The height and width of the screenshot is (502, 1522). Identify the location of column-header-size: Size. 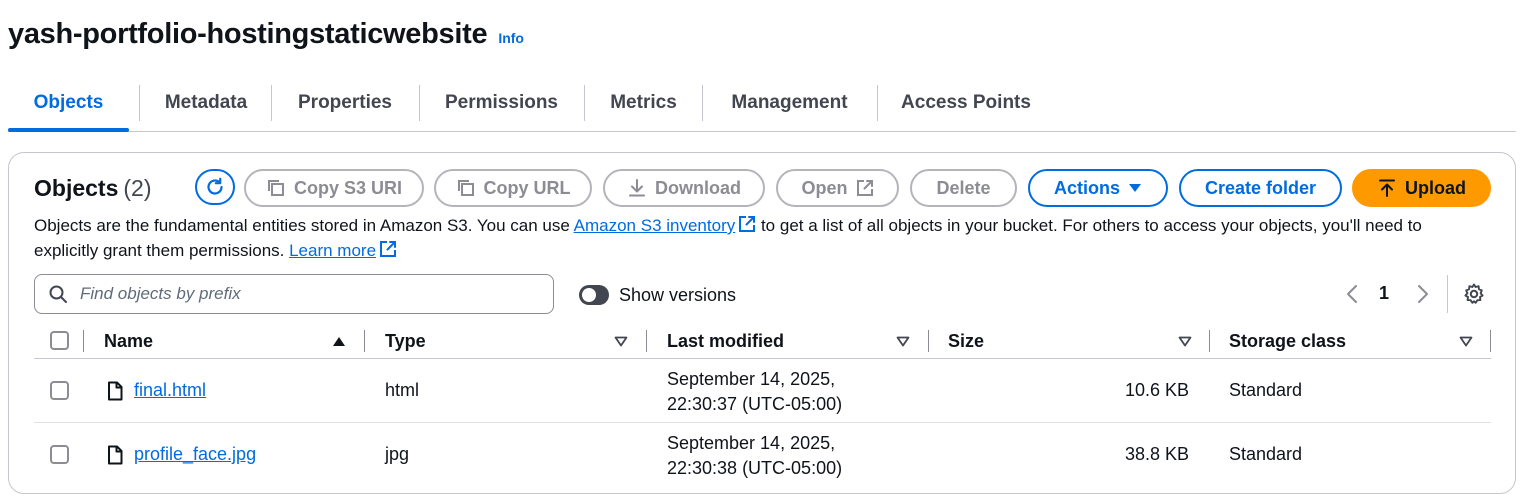
(966, 341).